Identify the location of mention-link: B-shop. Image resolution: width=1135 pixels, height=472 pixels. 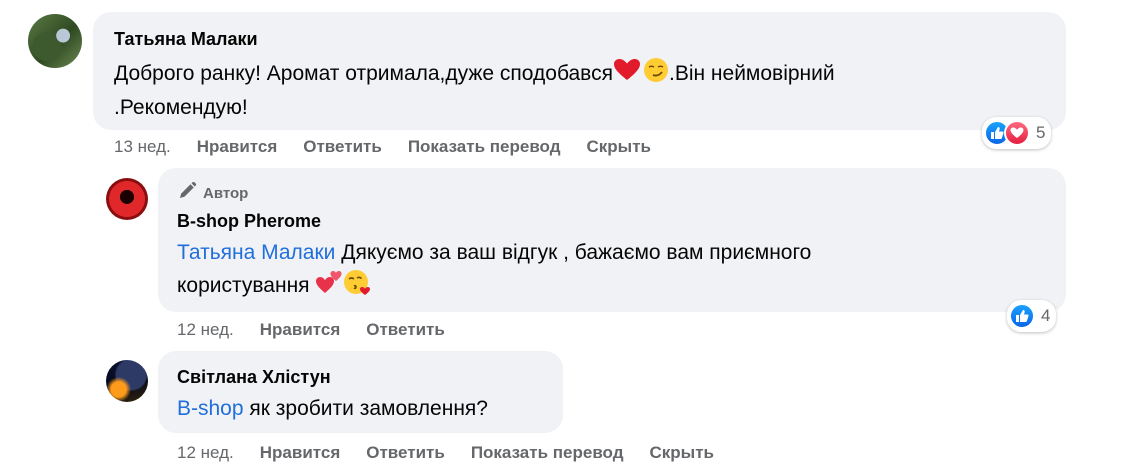
(210, 408).